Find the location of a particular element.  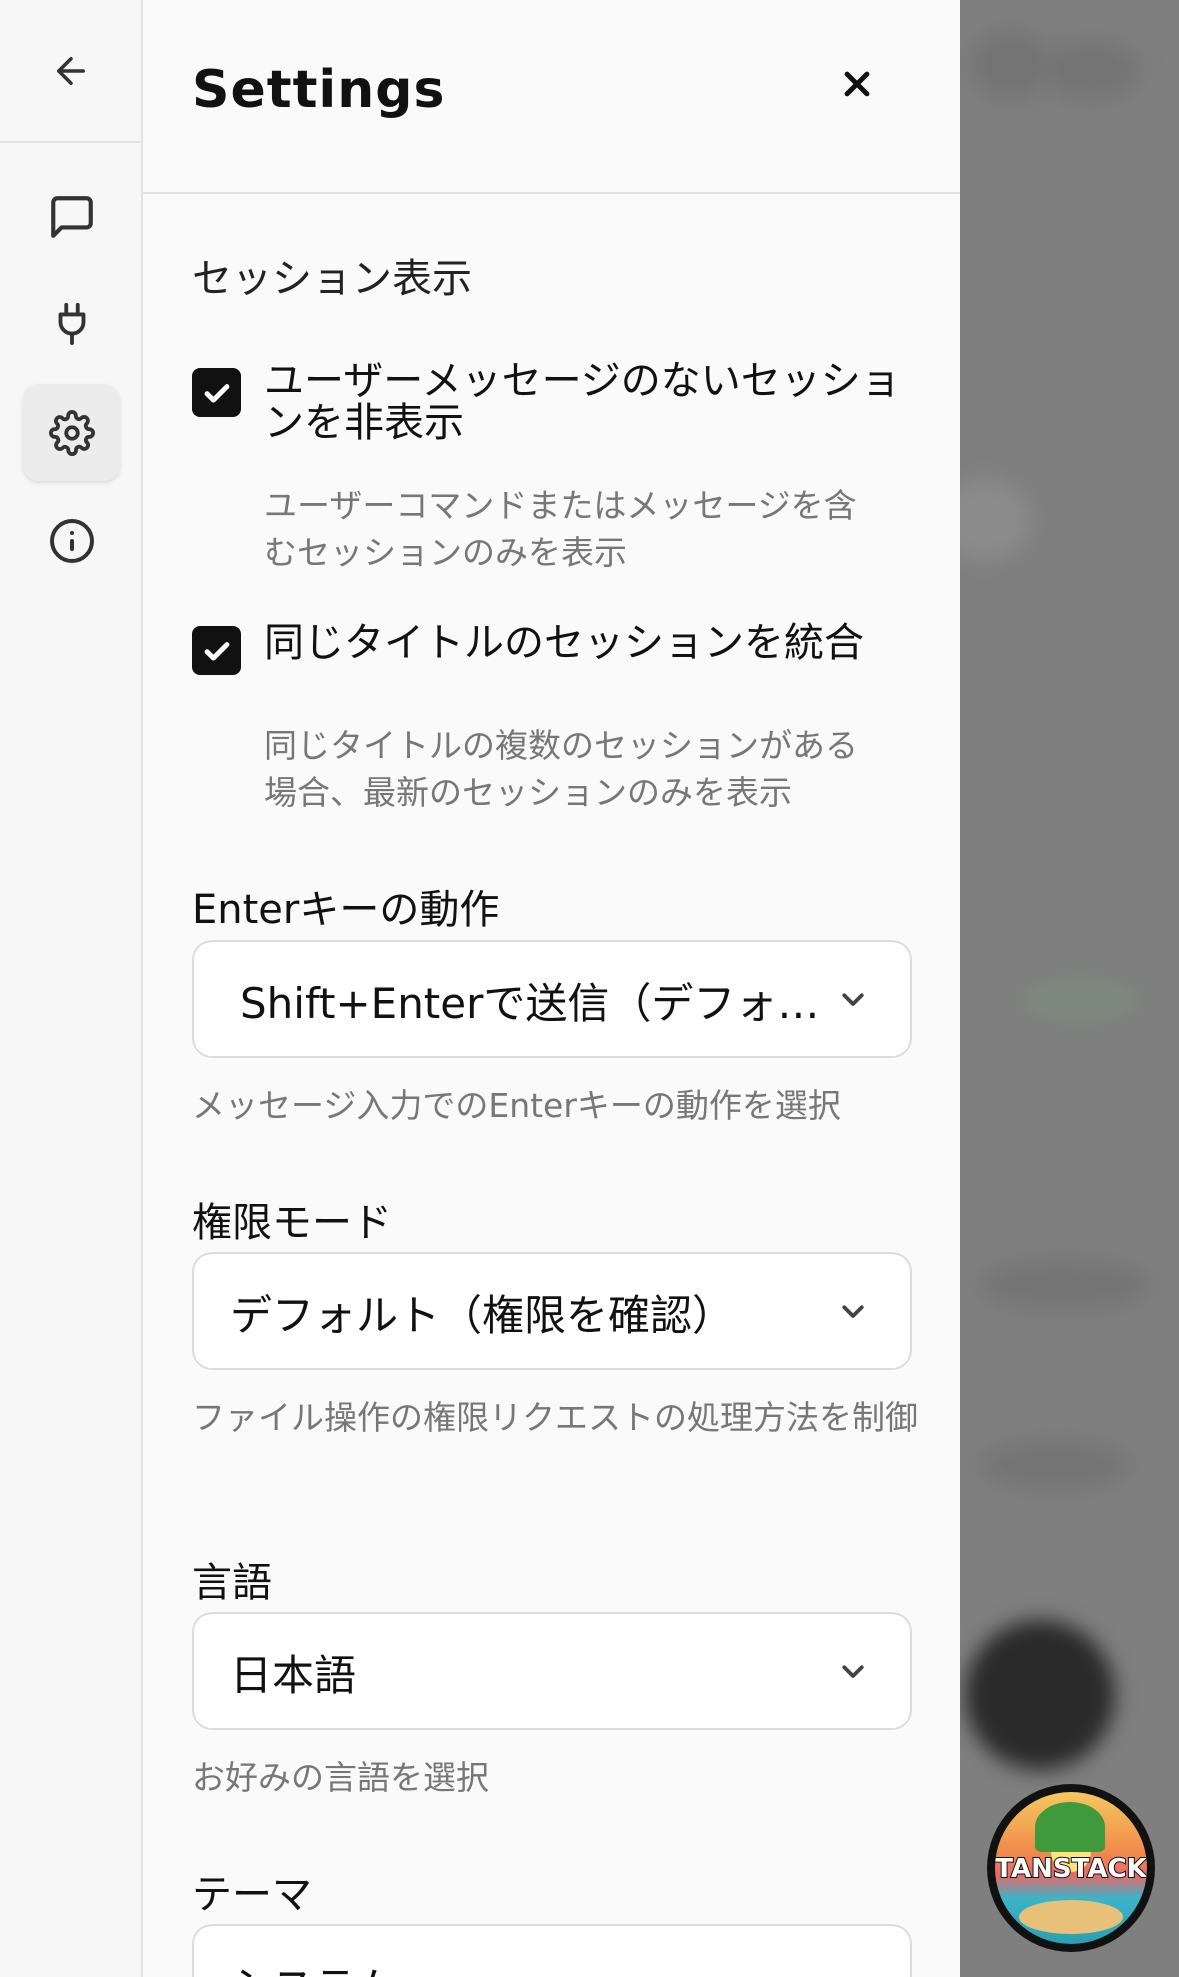

permission-mode-select: デフォルト（権限を確認） is located at coordinates (552, 1311).